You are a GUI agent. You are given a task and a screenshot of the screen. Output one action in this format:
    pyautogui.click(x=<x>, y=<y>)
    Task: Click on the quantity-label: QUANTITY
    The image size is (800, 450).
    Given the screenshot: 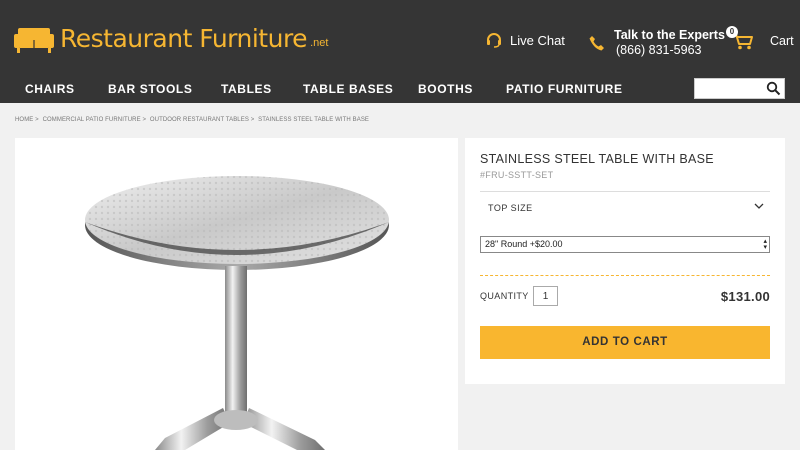 What is the action you would take?
    pyautogui.click(x=504, y=296)
    